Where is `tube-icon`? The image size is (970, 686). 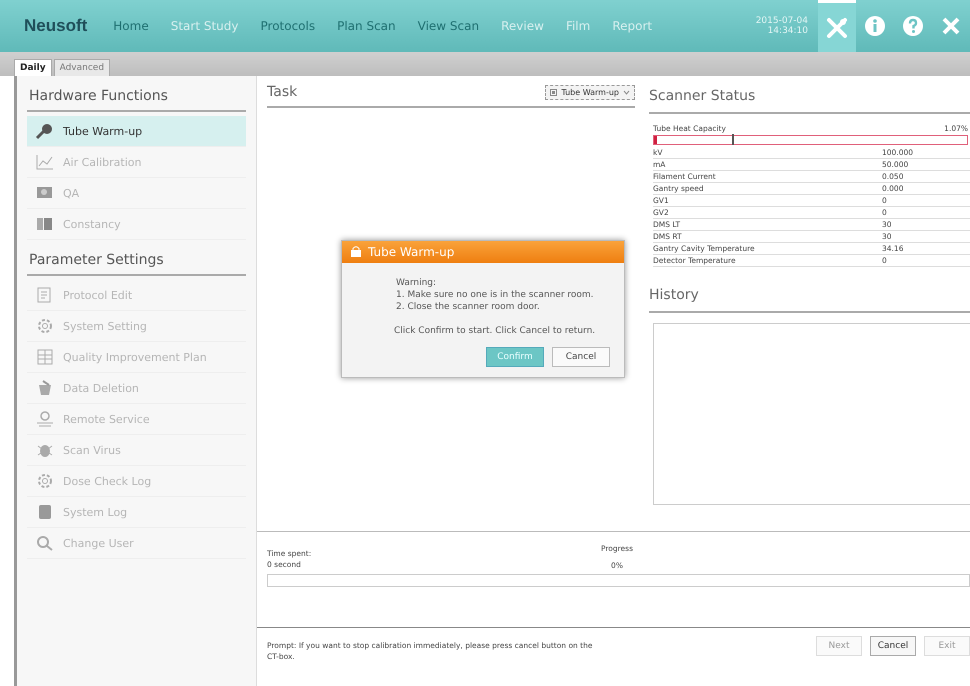
tube-icon is located at coordinates (45, 131).